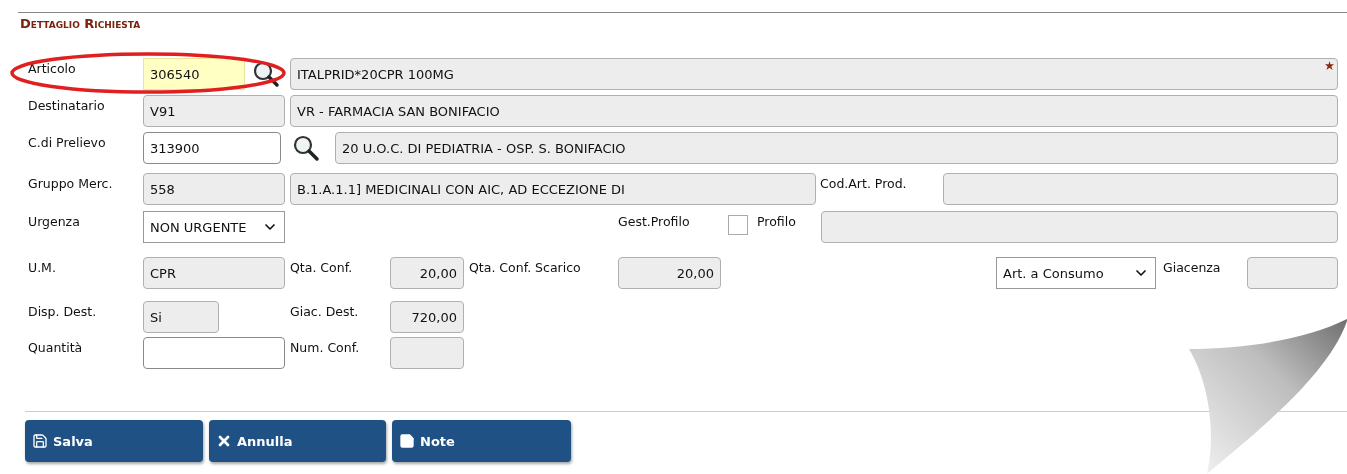 This screenshot has width=1347, height=474. What do you see at coordinates (669, 273) in the screenshot?
I see `unload-quantity-field: 20,00` at bounding box center [669, 273].